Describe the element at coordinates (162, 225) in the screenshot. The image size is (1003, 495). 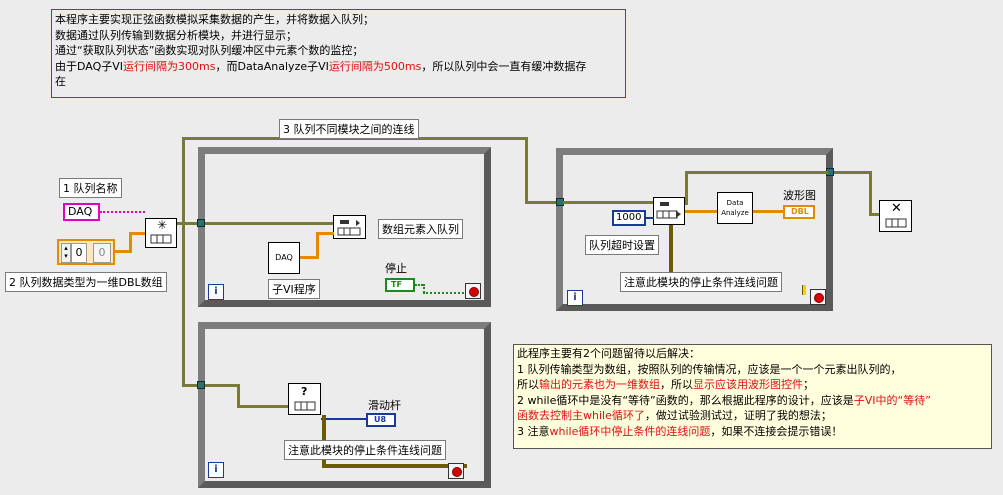
I see `sun-icon: ✳` at that location.